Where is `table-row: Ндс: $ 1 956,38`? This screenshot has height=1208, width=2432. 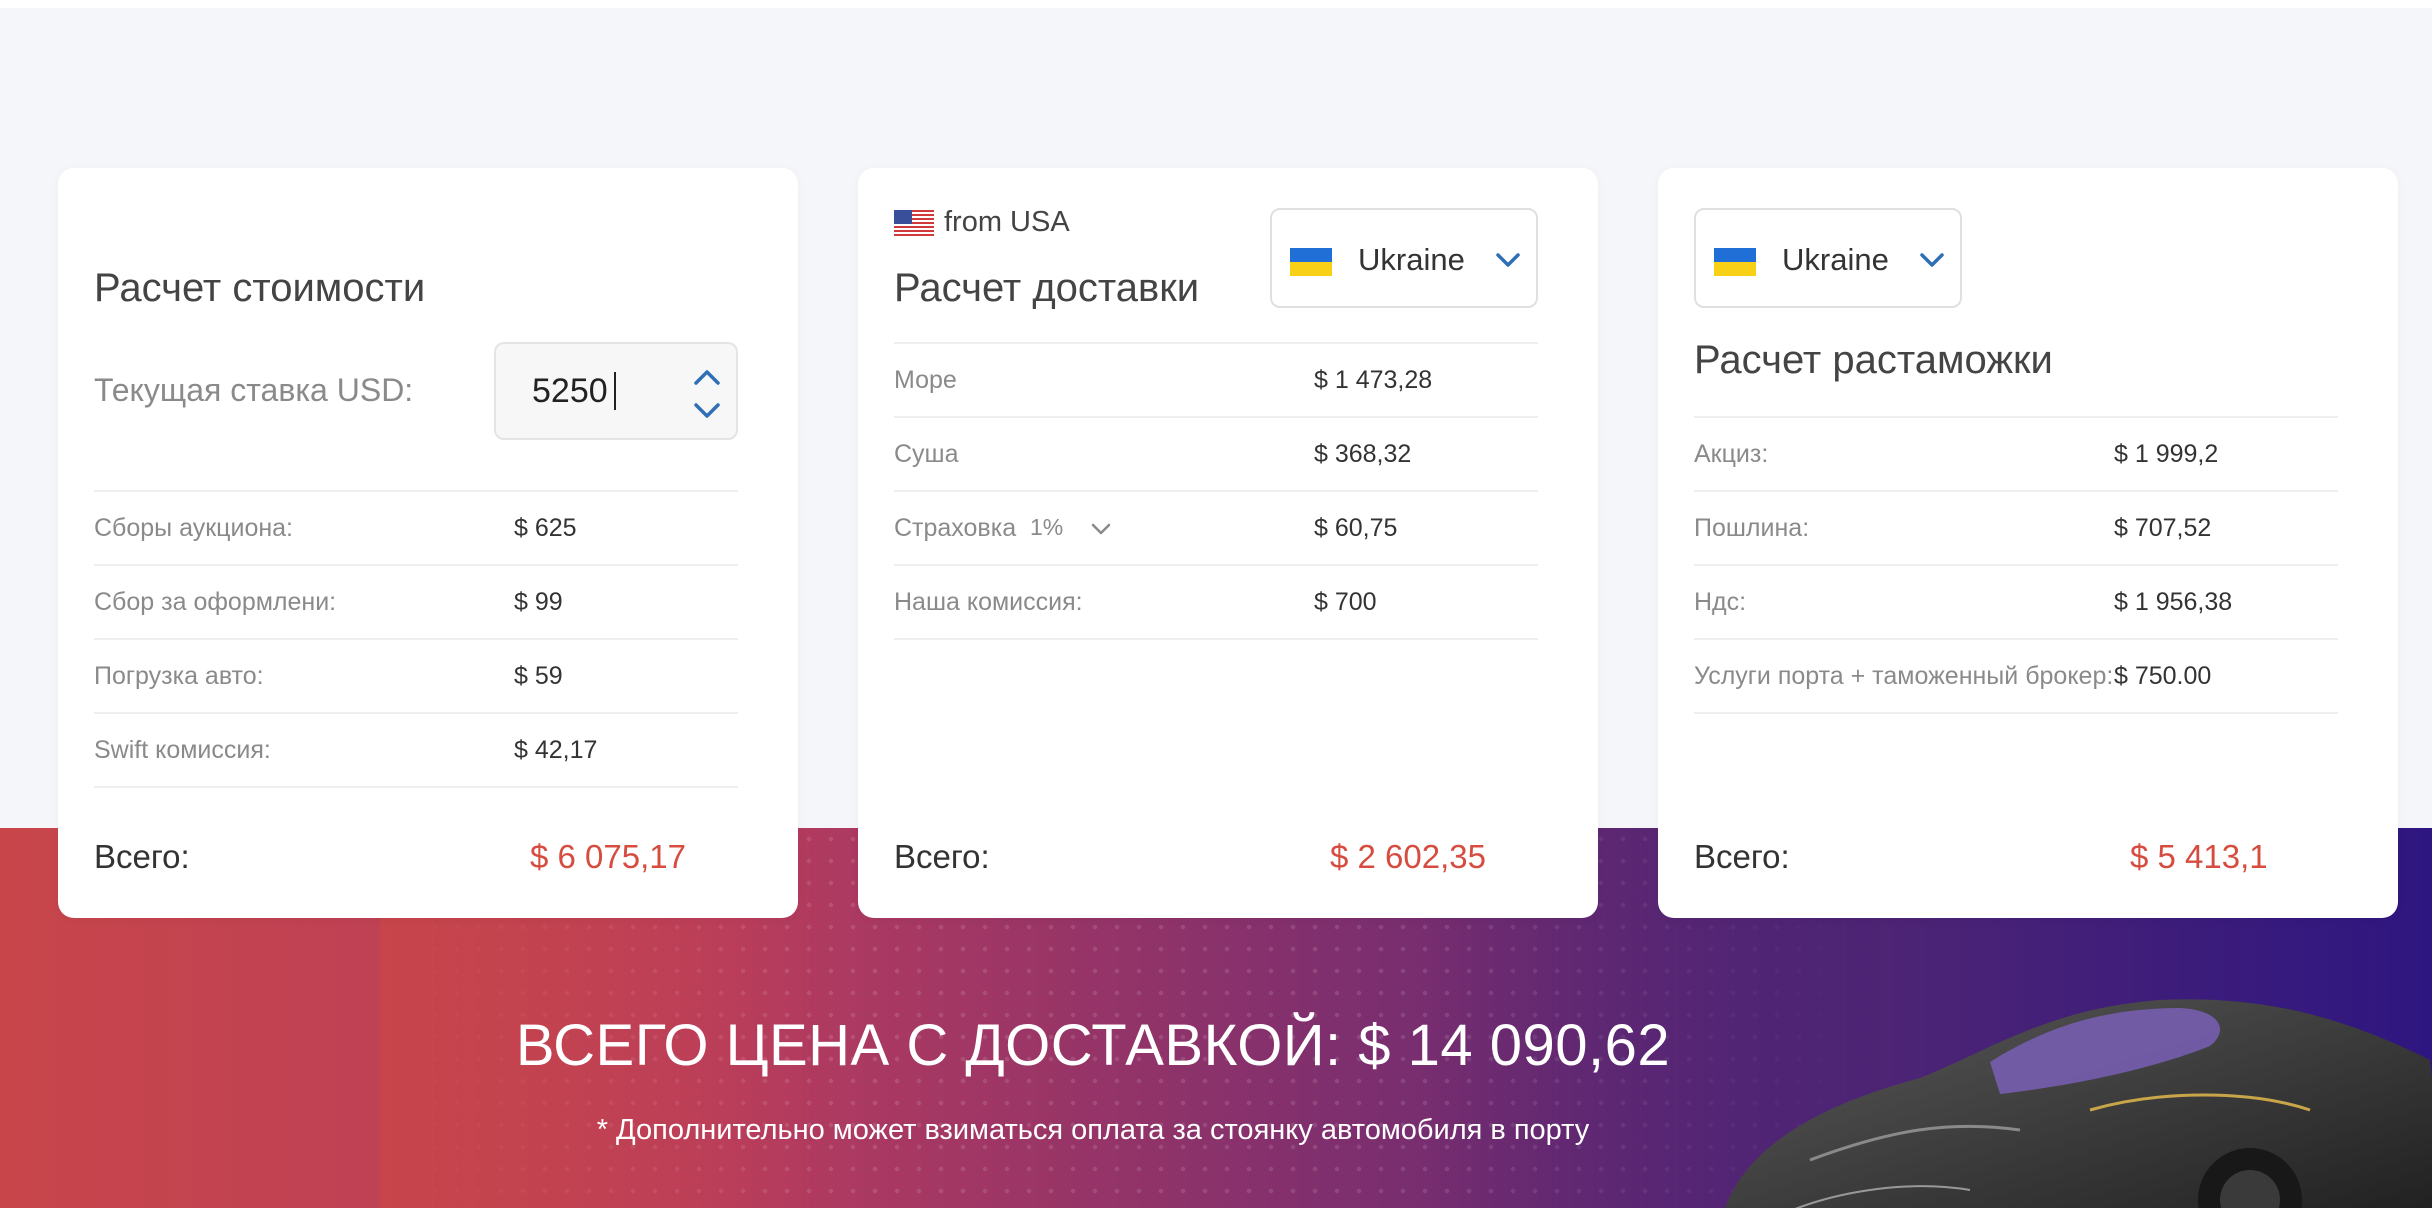
table-row: Ндс: $ 1 956,38 is located at coordinates (2016, 603).